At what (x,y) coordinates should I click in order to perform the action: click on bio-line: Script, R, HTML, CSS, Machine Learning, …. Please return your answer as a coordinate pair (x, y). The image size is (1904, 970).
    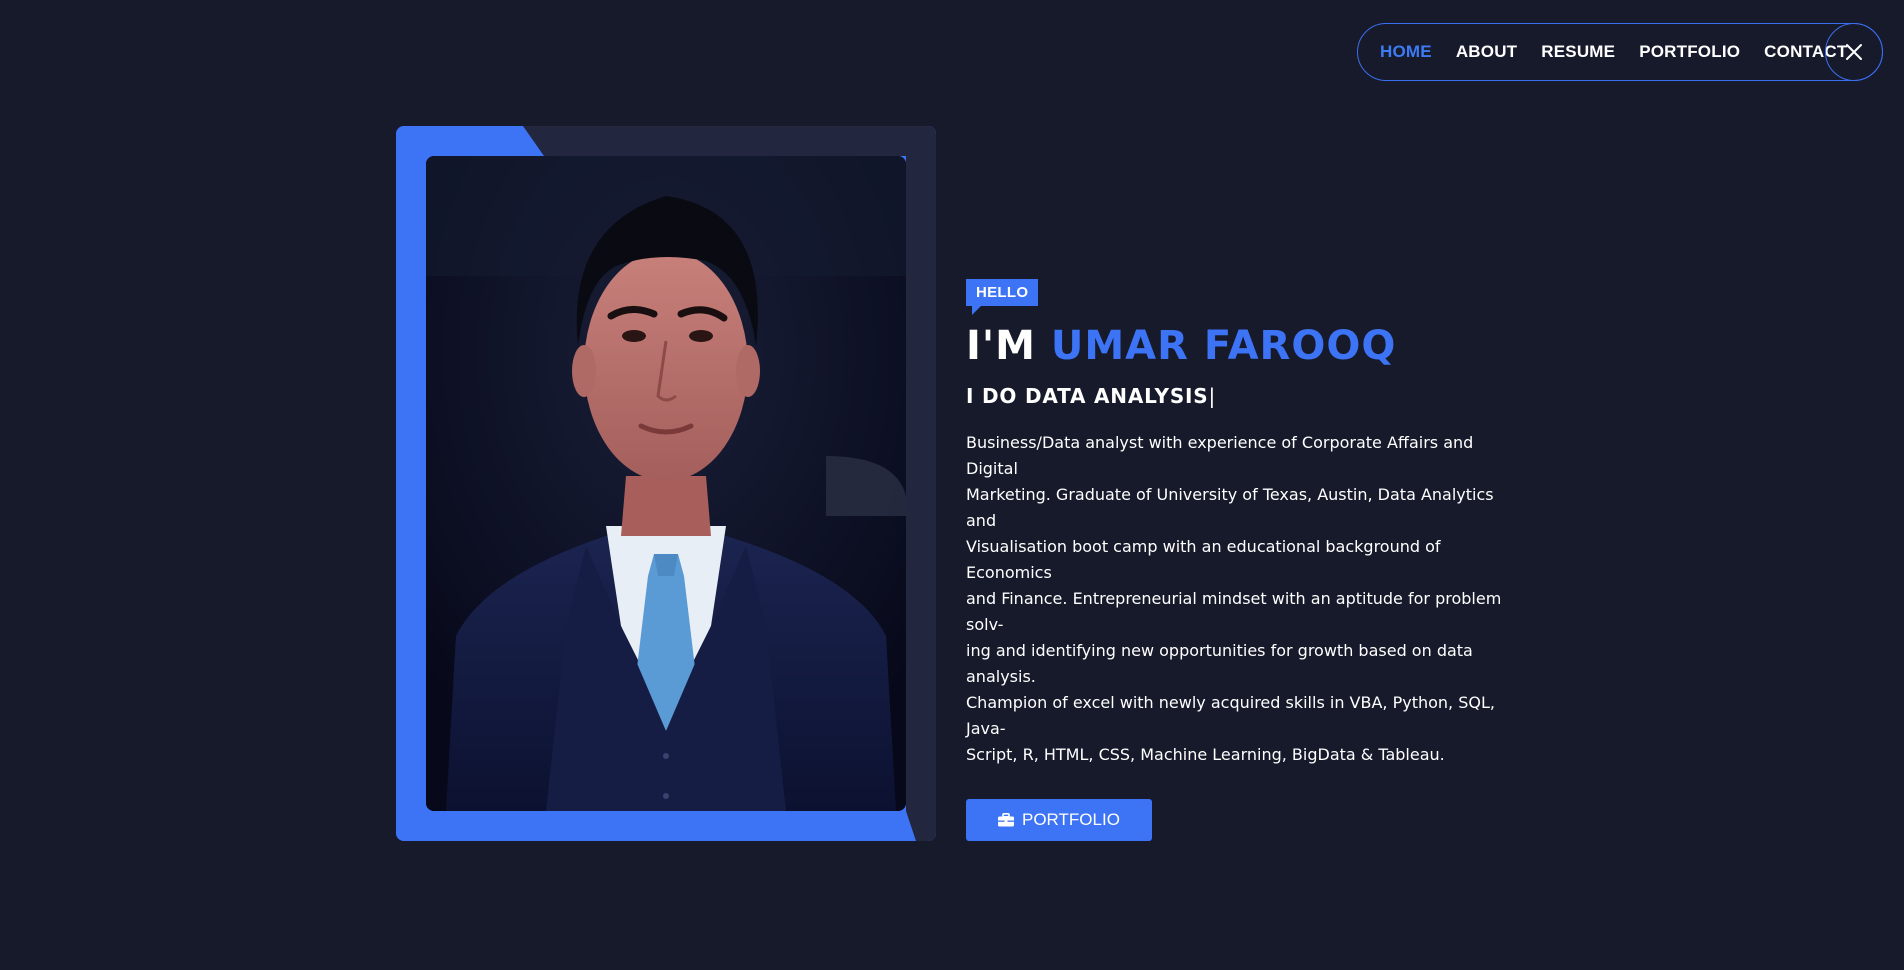
    Looking at the image, I should click on (1205, 754).